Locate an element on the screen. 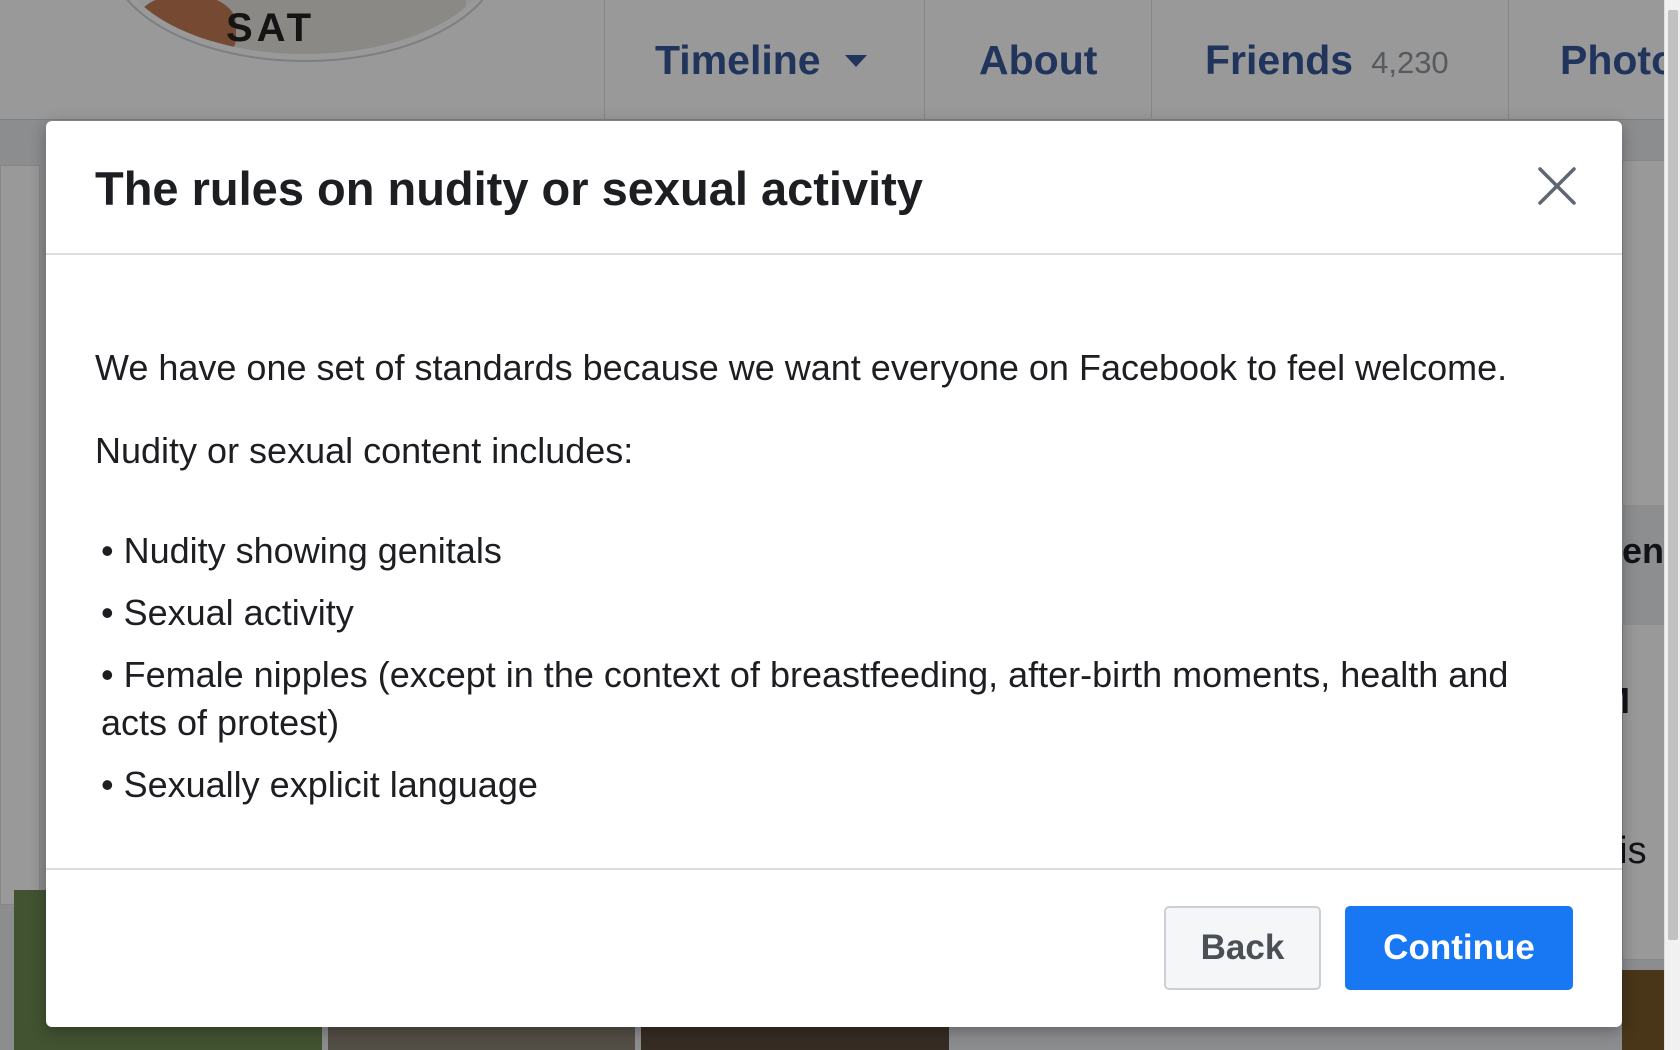 The image size is (1680, 1050). dialog-footer: Back Continue is located at coordinates (834, 947).